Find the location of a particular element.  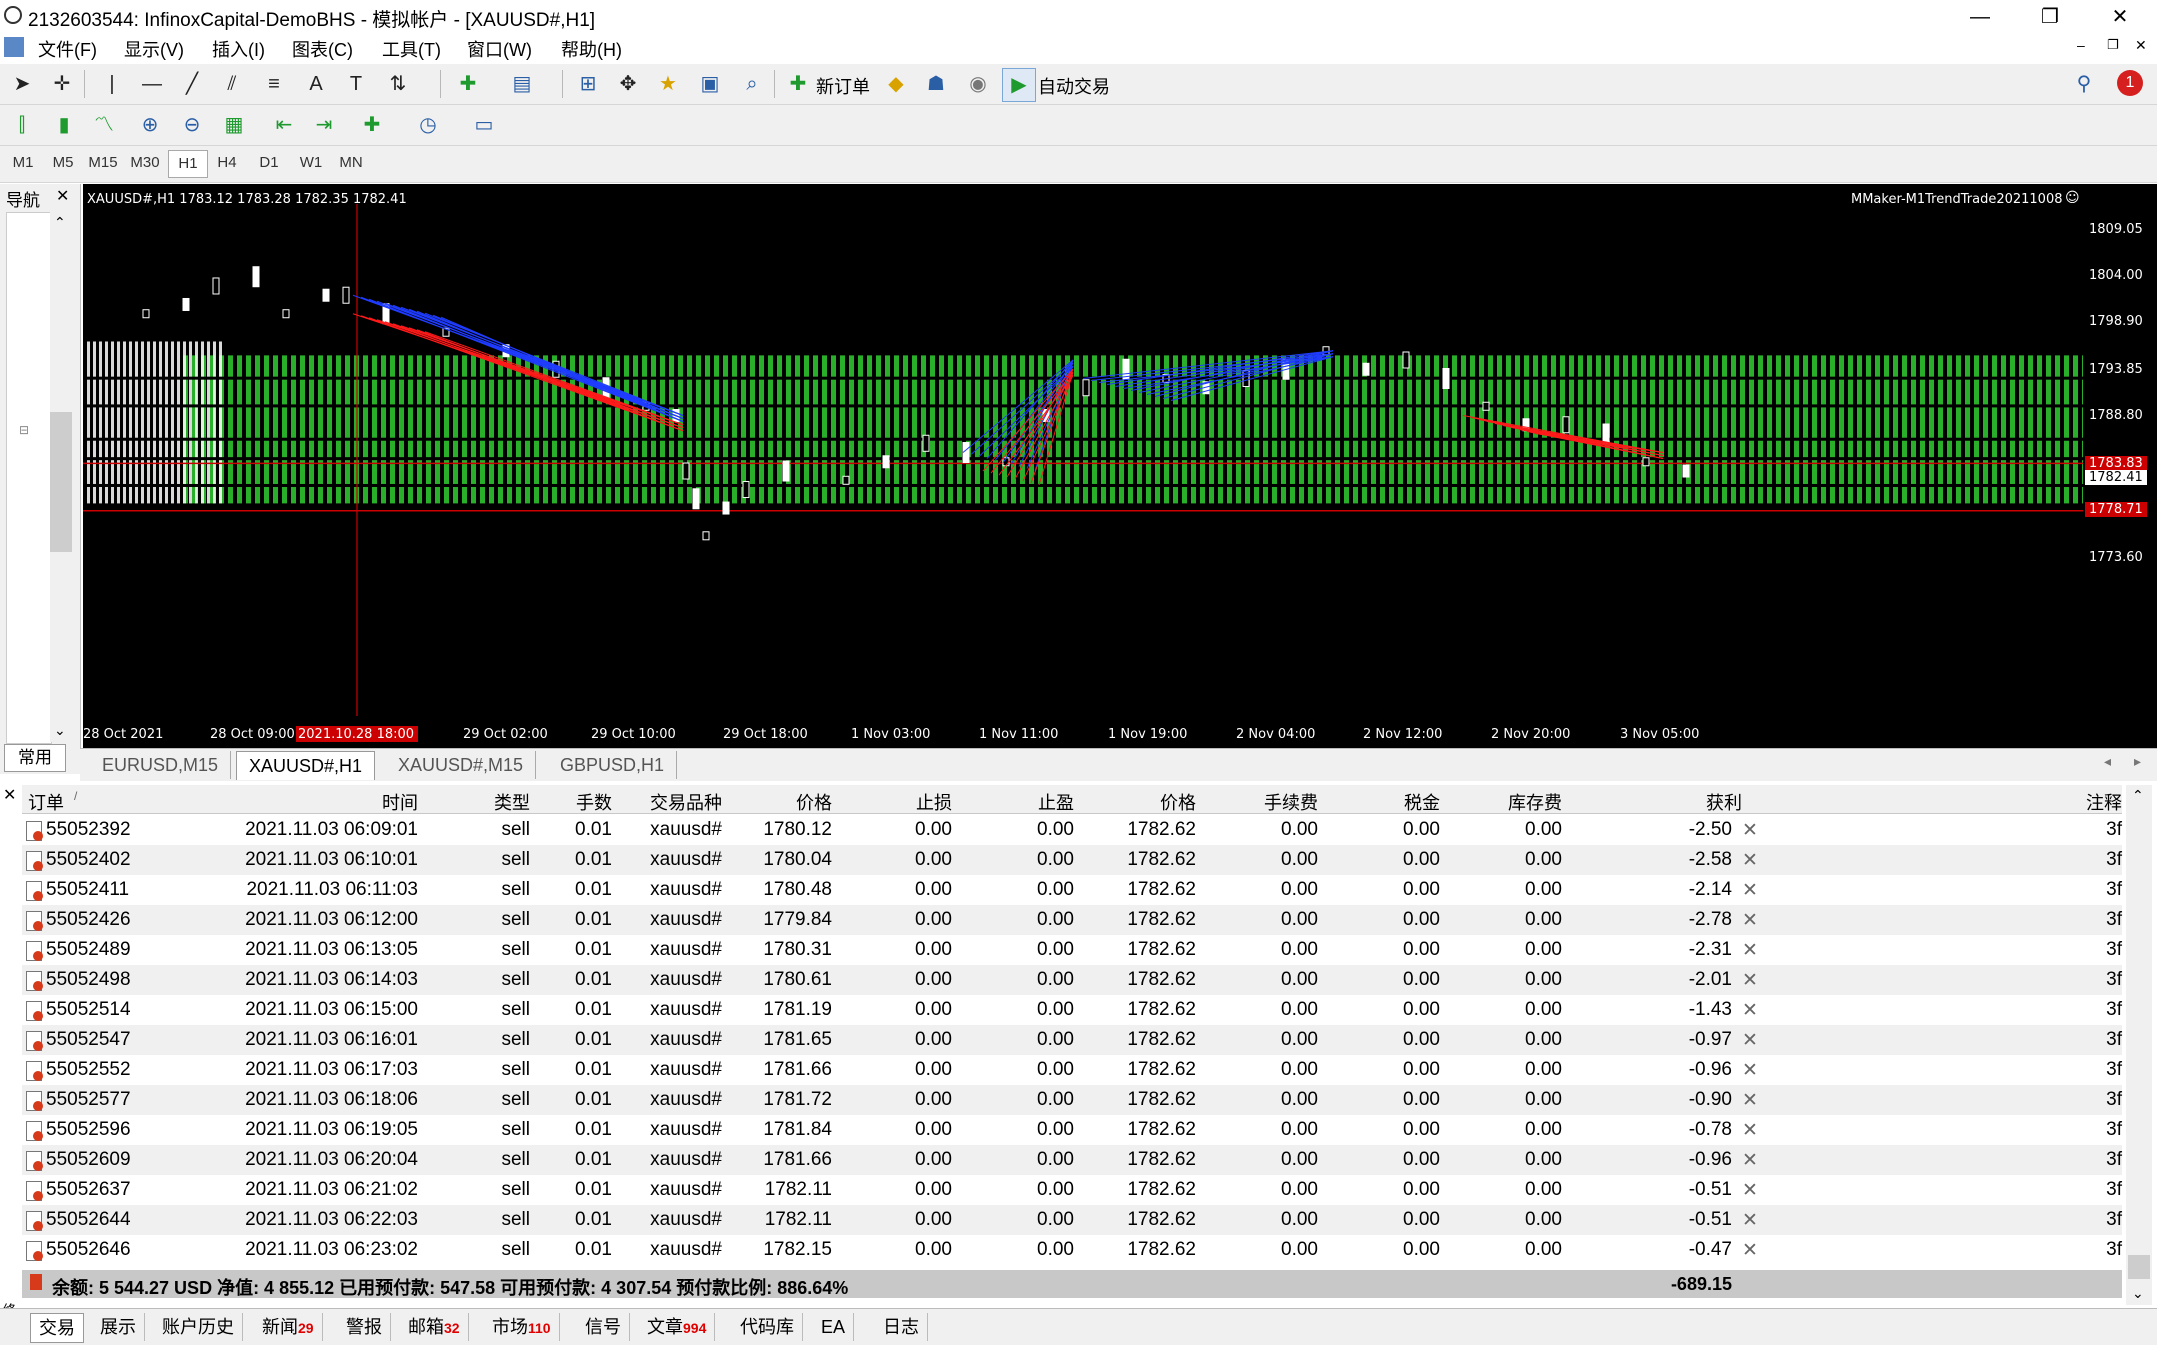

terminal-scroll-thumb is located at coordinates (2139, 1267).